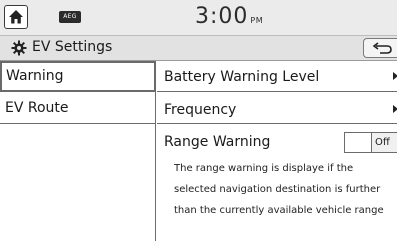 Image resolution: width=397 pixels, height=241 pixels. I want to click on gear-icon, so click(19, 48).